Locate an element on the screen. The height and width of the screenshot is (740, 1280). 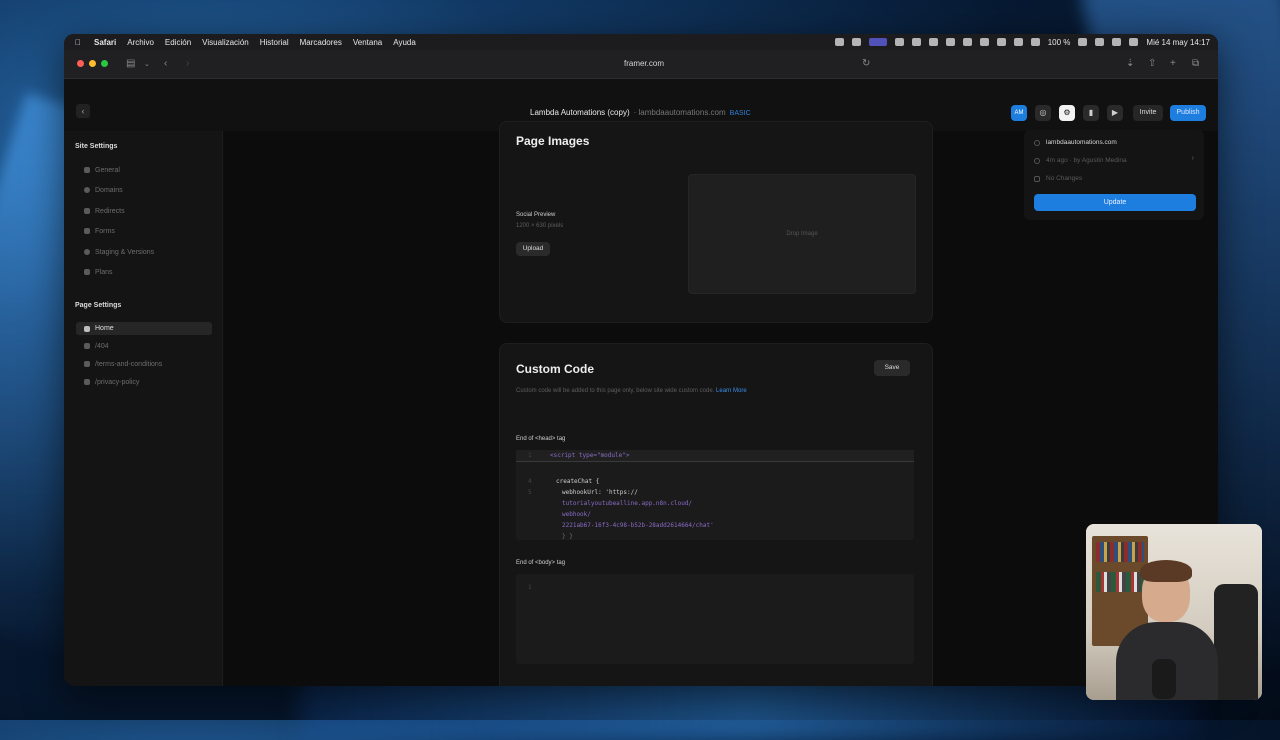
page-settings-heading: Page Settings is located at coordinates (98, 305).